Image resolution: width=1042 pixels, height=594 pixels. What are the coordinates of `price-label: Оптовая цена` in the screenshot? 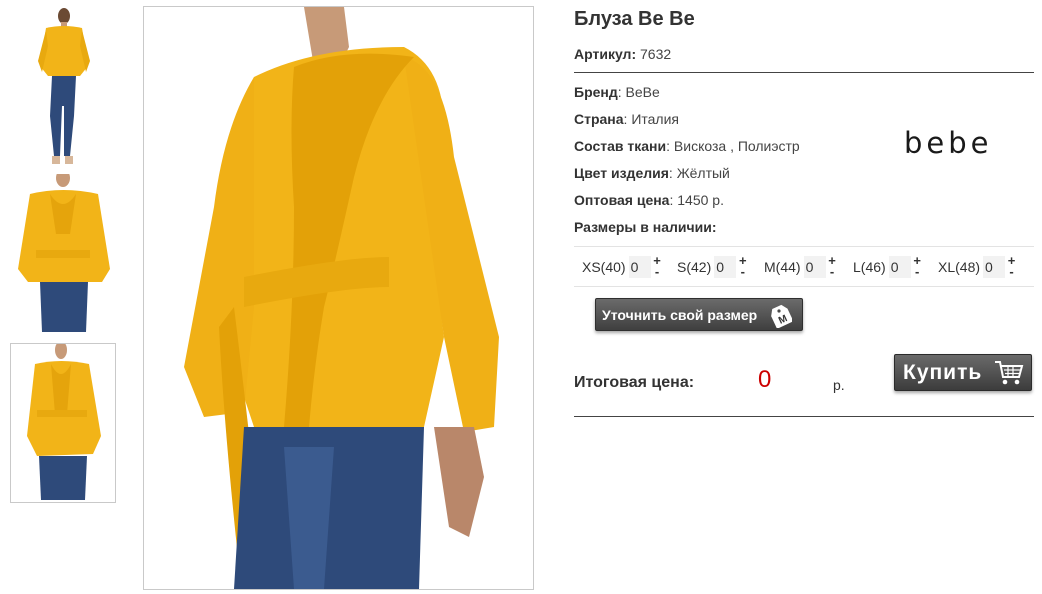 It's located at (622, 200).